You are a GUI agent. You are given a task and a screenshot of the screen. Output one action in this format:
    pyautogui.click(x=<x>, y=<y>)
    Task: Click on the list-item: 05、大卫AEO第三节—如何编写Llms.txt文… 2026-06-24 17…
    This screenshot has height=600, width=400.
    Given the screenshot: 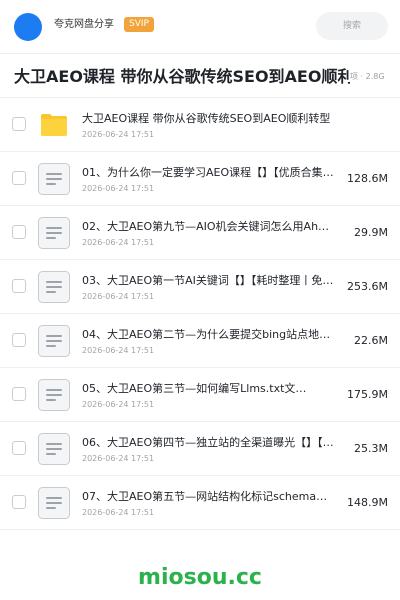 What is the action you would take?
    pyautogui.click(x=200, y=395)
    